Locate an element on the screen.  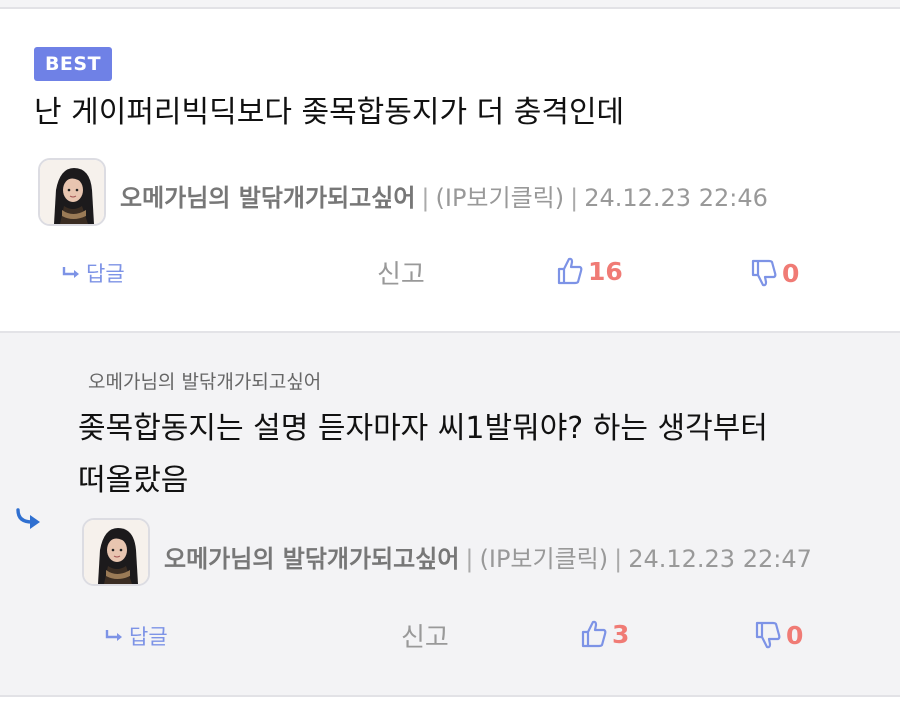
comment-text: 난 게이퍼리빅딕보다 좆목합동지가 더 충격인데 is located at coordinates (329, 112).